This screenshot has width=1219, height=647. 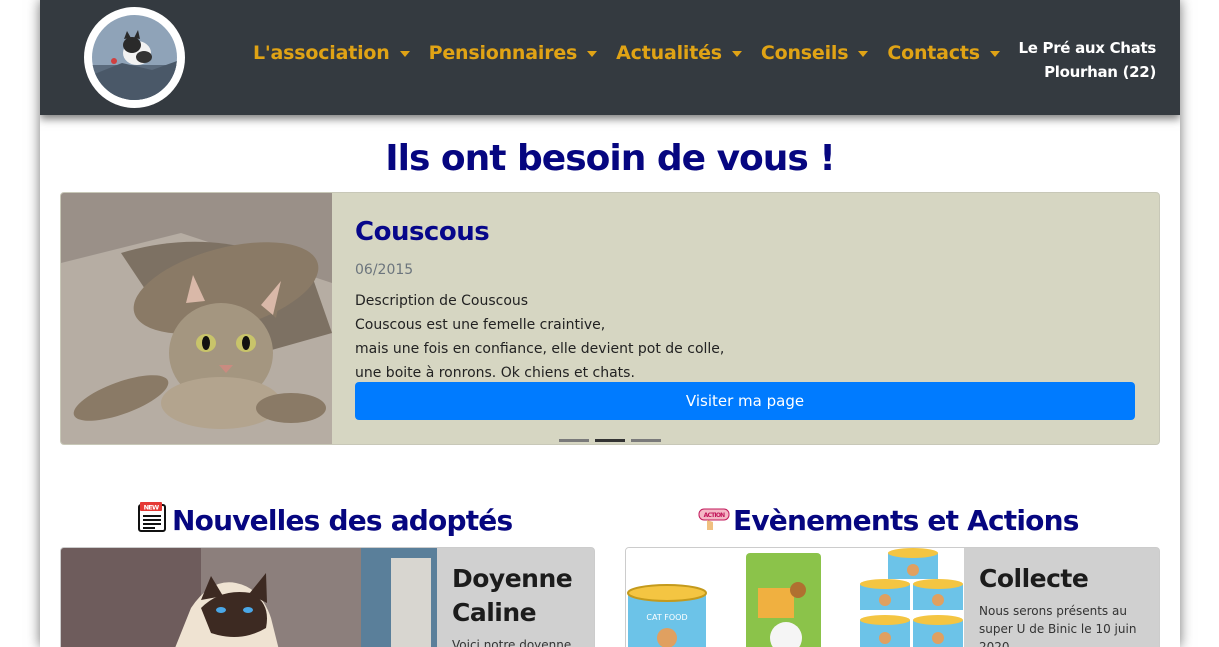 What do you see at coordinates (1034, 578) in the screenshot?
I see `event-card-title: Collecte` at bounding box center [1034, 578].